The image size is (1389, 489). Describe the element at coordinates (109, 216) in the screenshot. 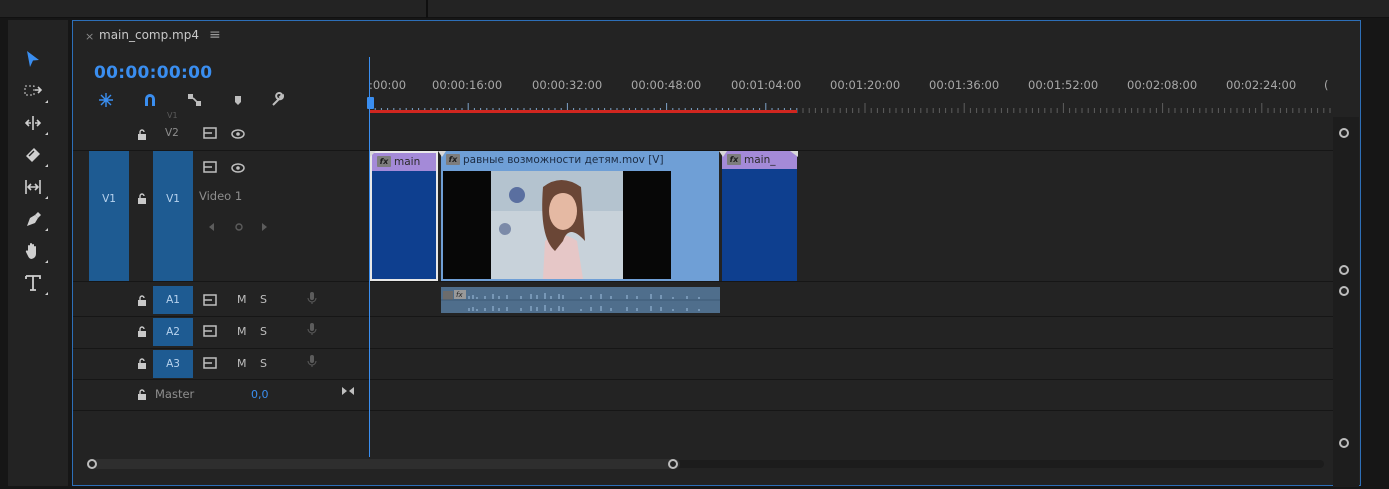

I see `source-patch-v1: V1` at that location.